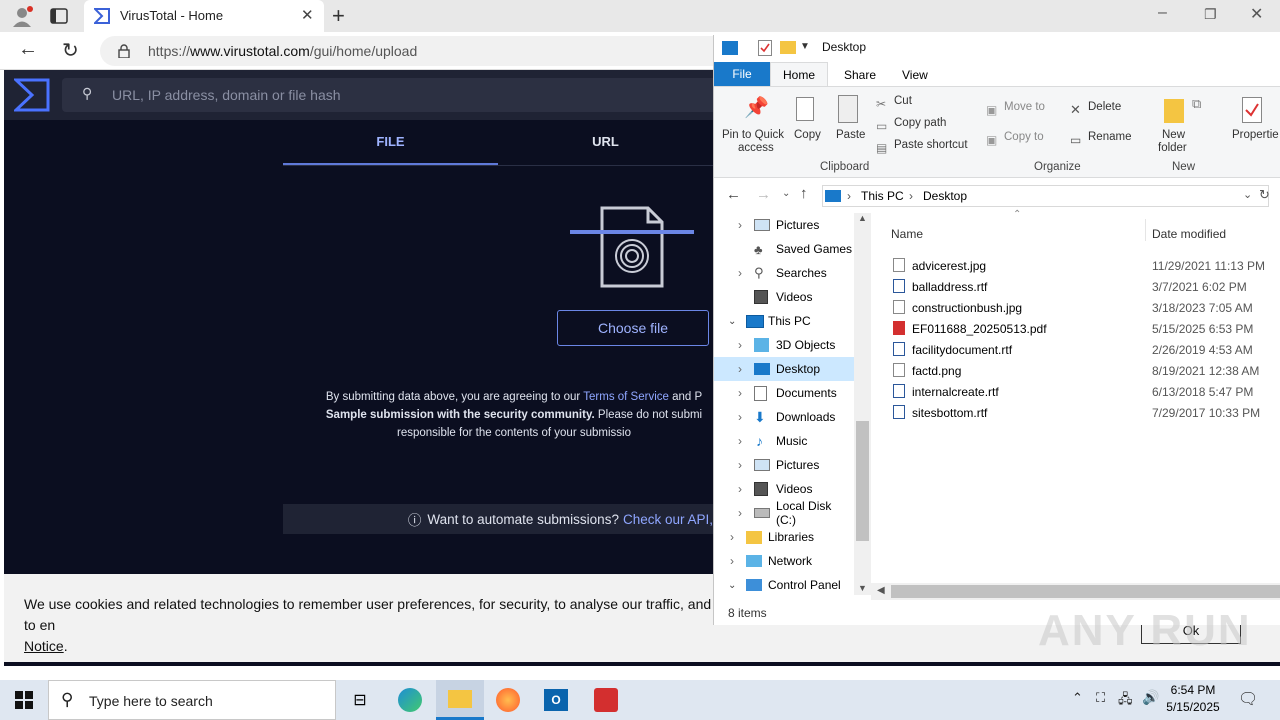 This screenshot has height=720, width=1280. What do you see at coordinates (862, 218) in the screenshot?
I see `scroll-up-icon: ▲` at bounding box center [862, 218].